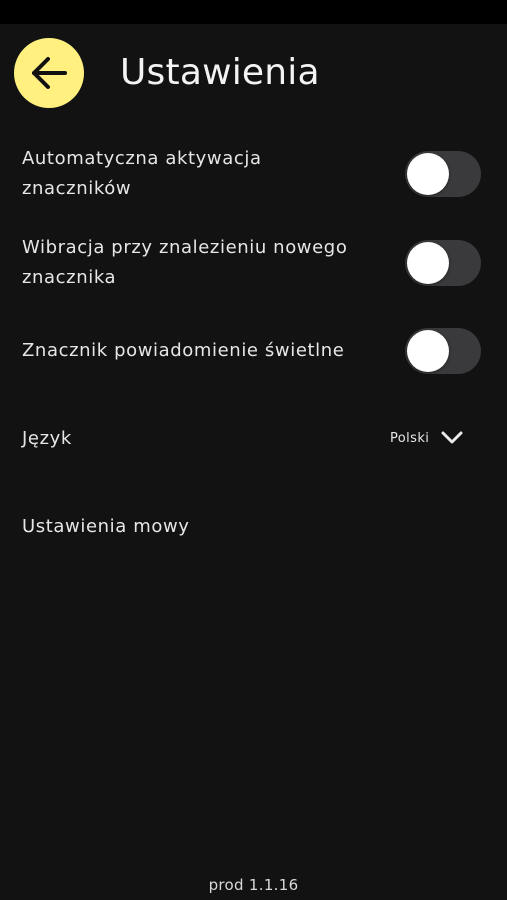 The height and width of the screenshot is (900, 507). What do you see at coordinates (197, 174) in the screenshot?
I see `auto-activation-label: Automatyczna aktywacja znaczników` at bounding box center [197, 174].